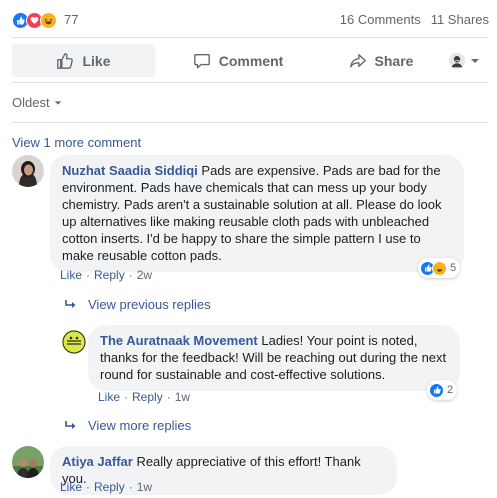  Describe the element at coordinates (436, 390) in the screenshot. I see `like-reaction-icon` at that location.